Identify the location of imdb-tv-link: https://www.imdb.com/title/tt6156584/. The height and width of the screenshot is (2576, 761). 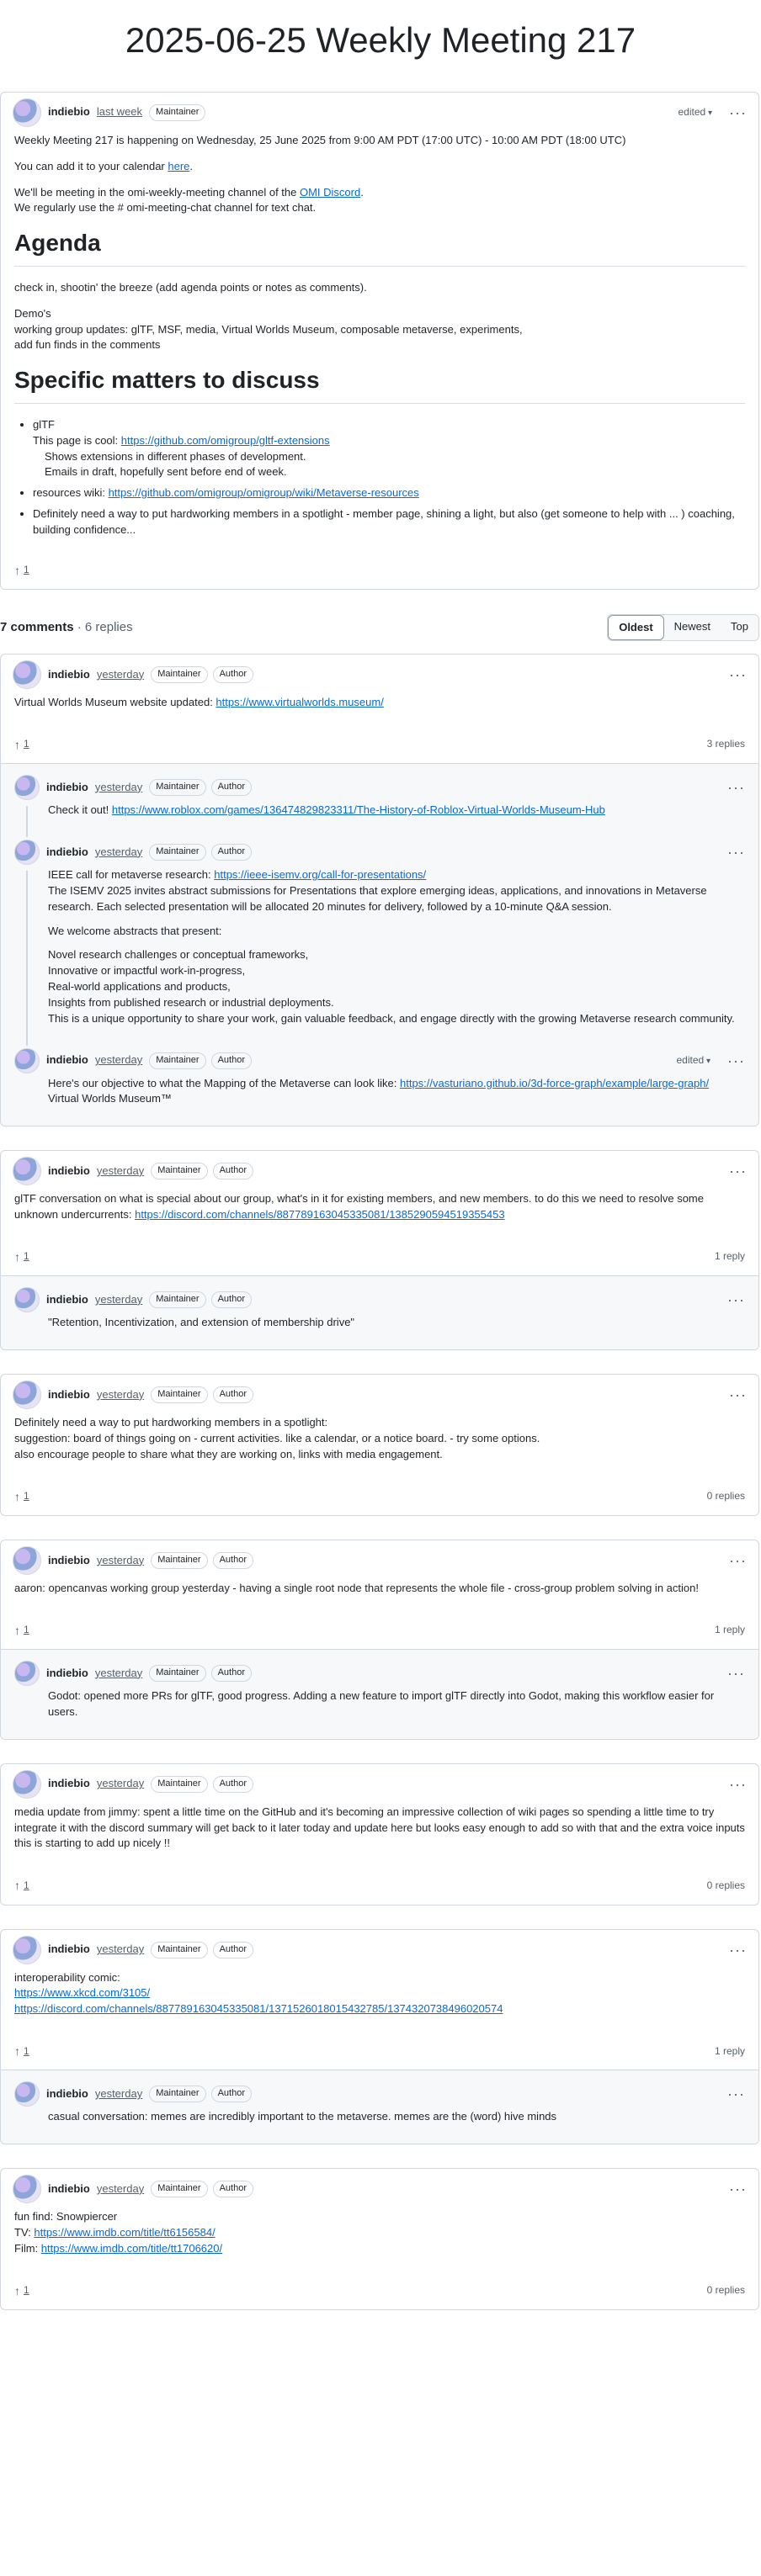
(125, 2232).